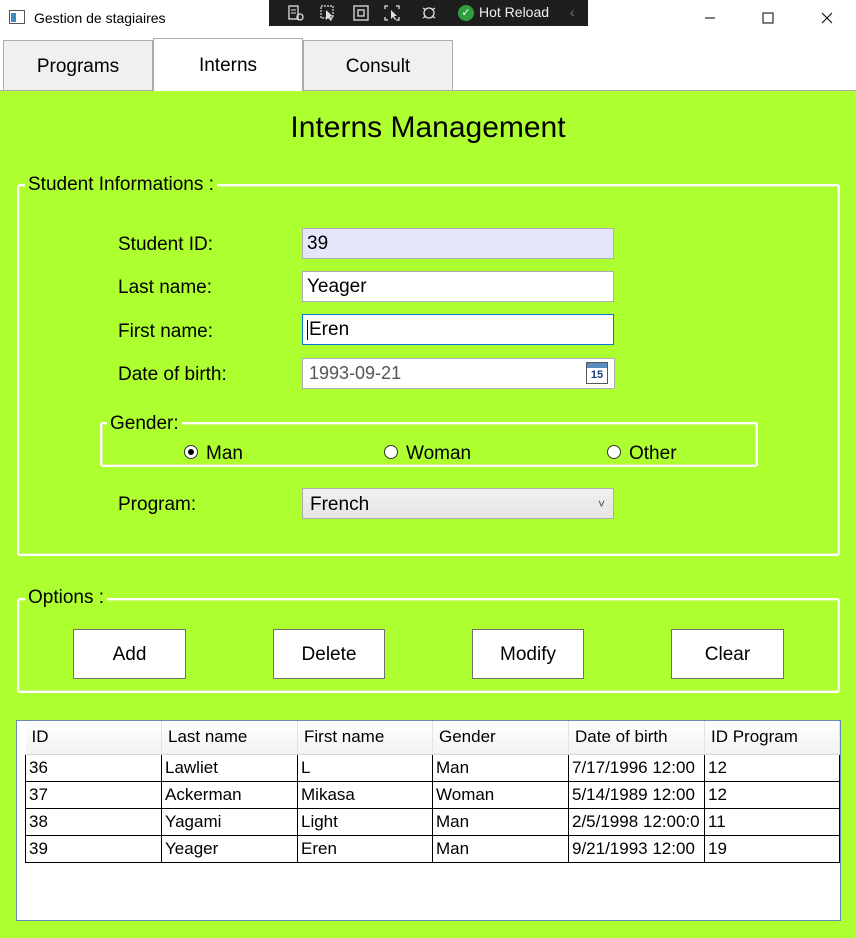 The height and width of the screenshot is (938, 856). I want to click on column-header-date-of-birth: Date of birth, so click(636, 738).